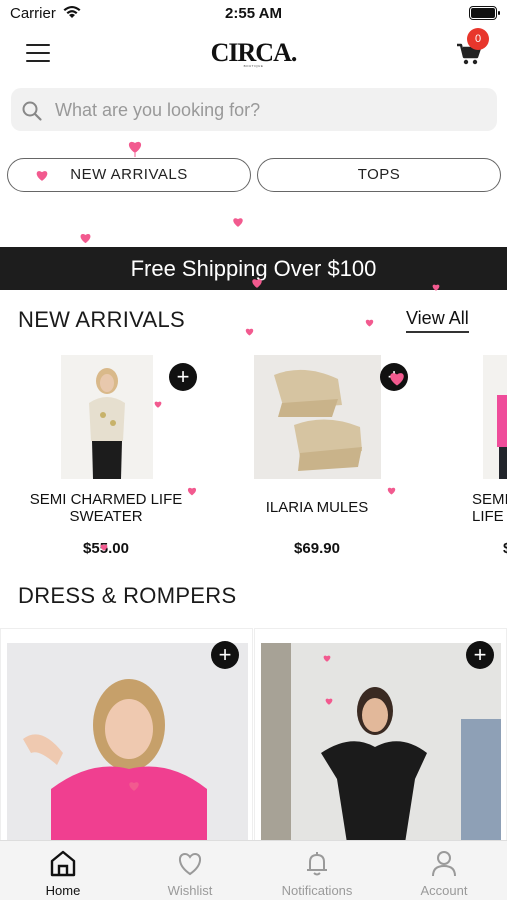 The image size is (507, 900). I want to click on product-price: $, so click(463, 548).